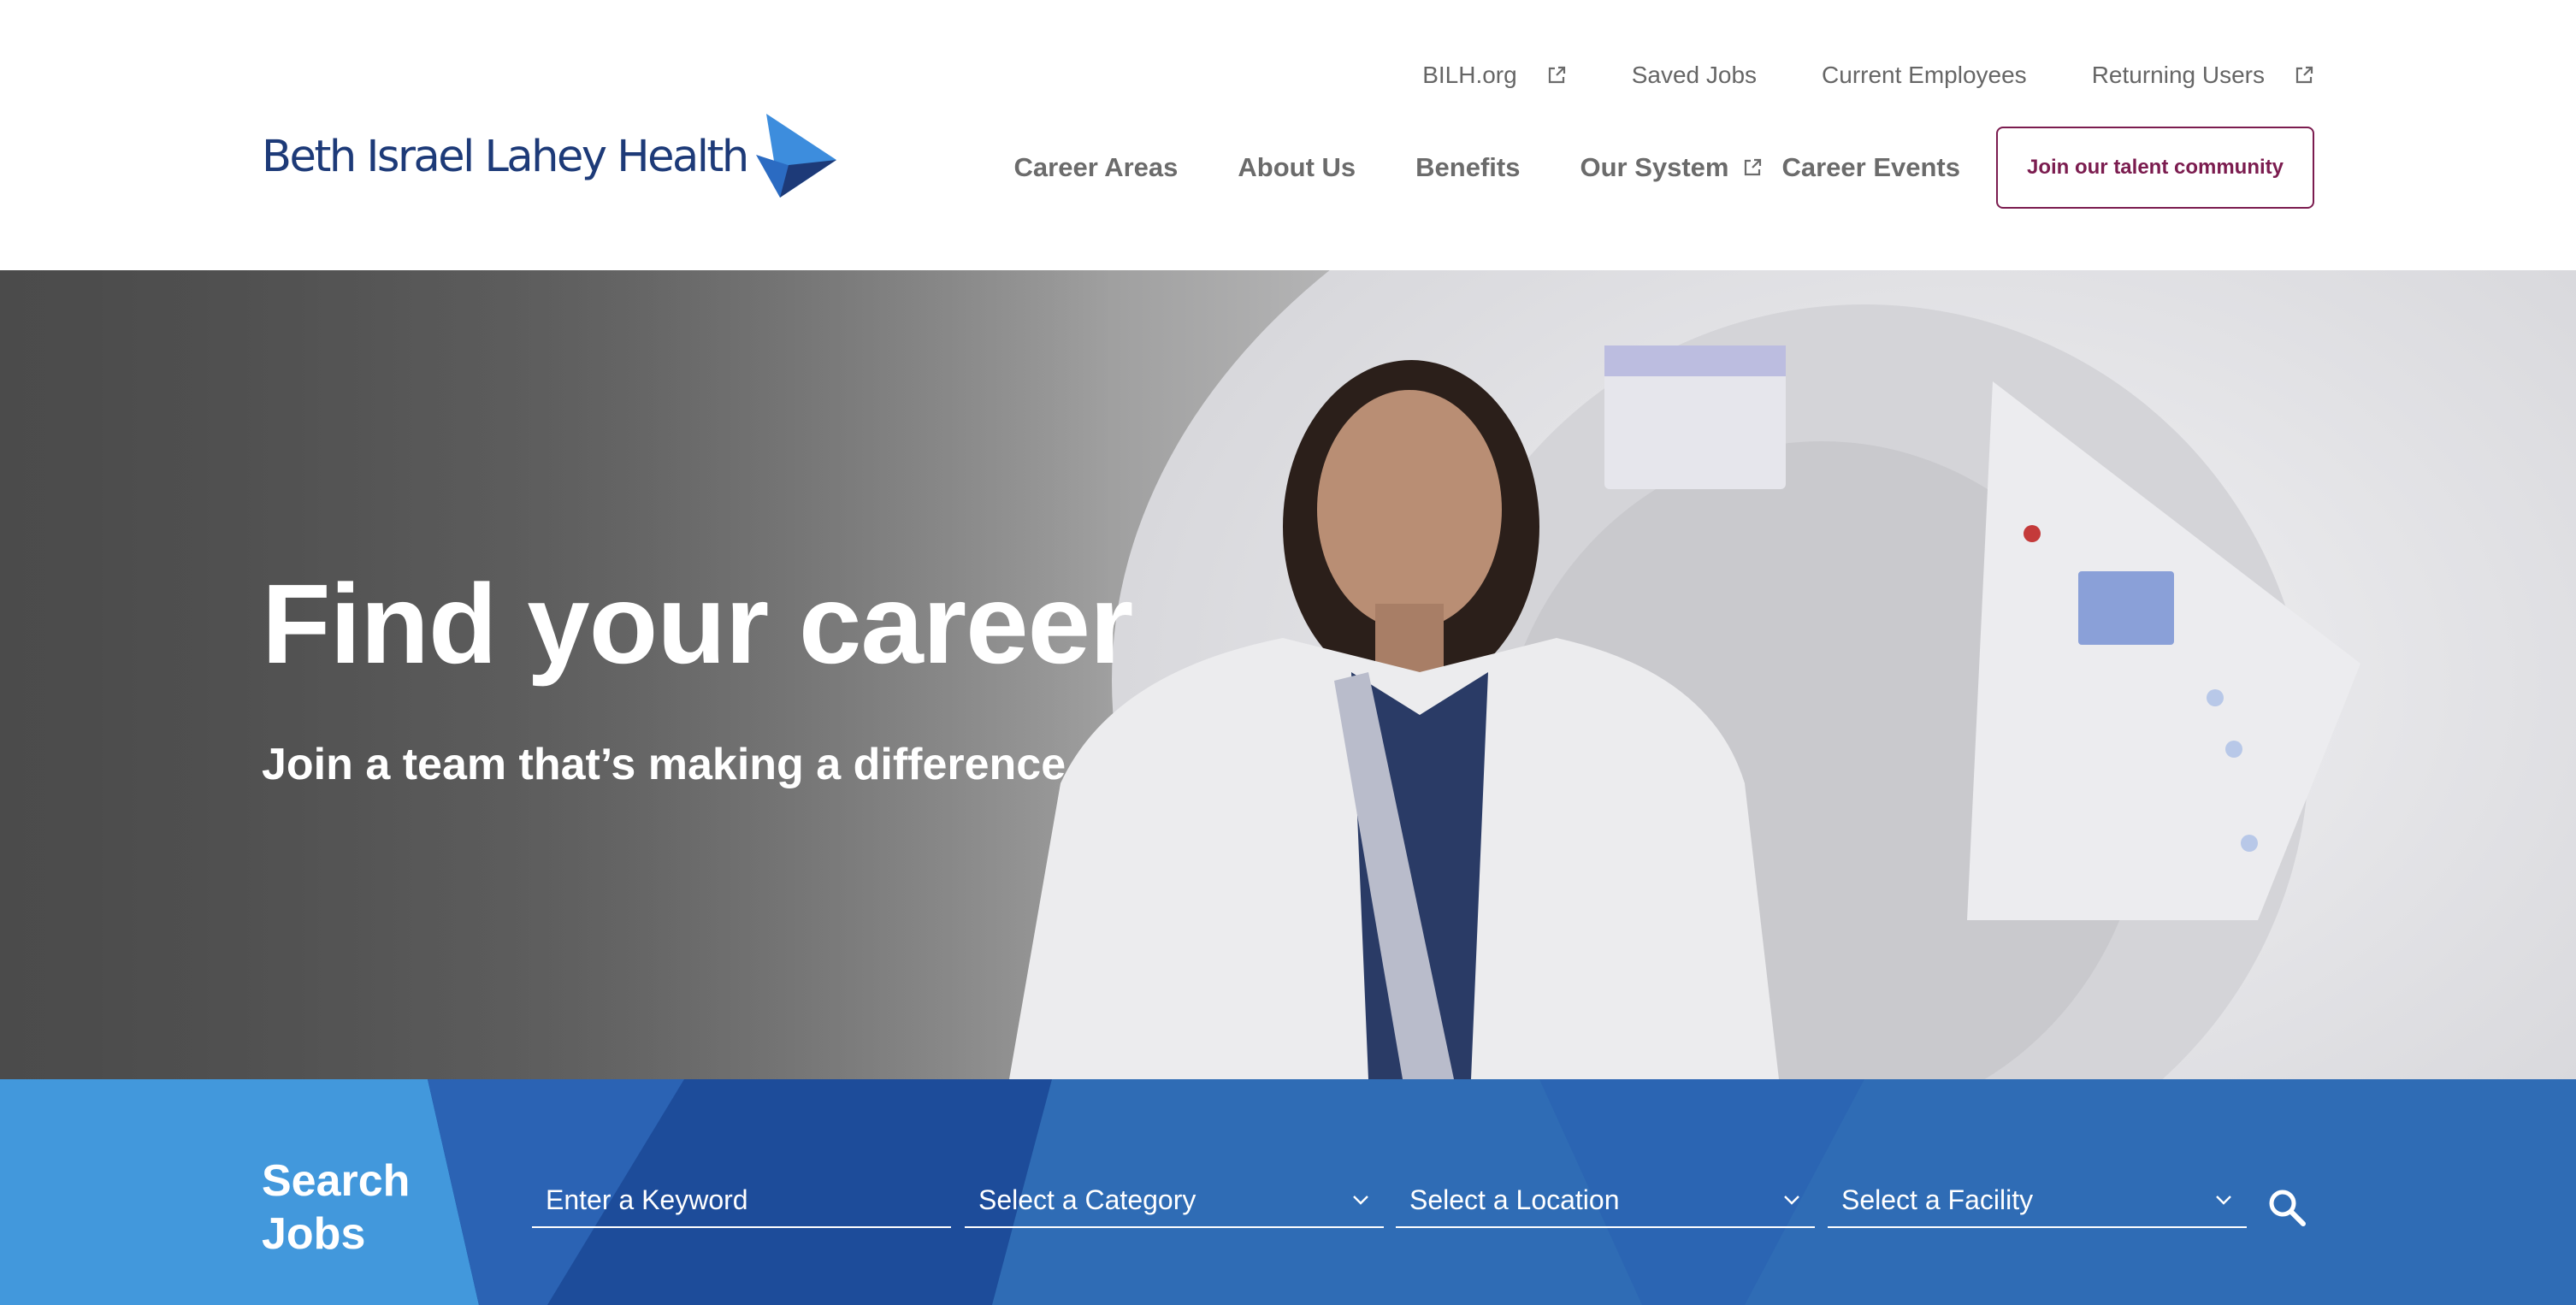 The image size is (2576, 1305). I want to click on brand-logo: Beth Israel Lahey Health, so click(549, 156).